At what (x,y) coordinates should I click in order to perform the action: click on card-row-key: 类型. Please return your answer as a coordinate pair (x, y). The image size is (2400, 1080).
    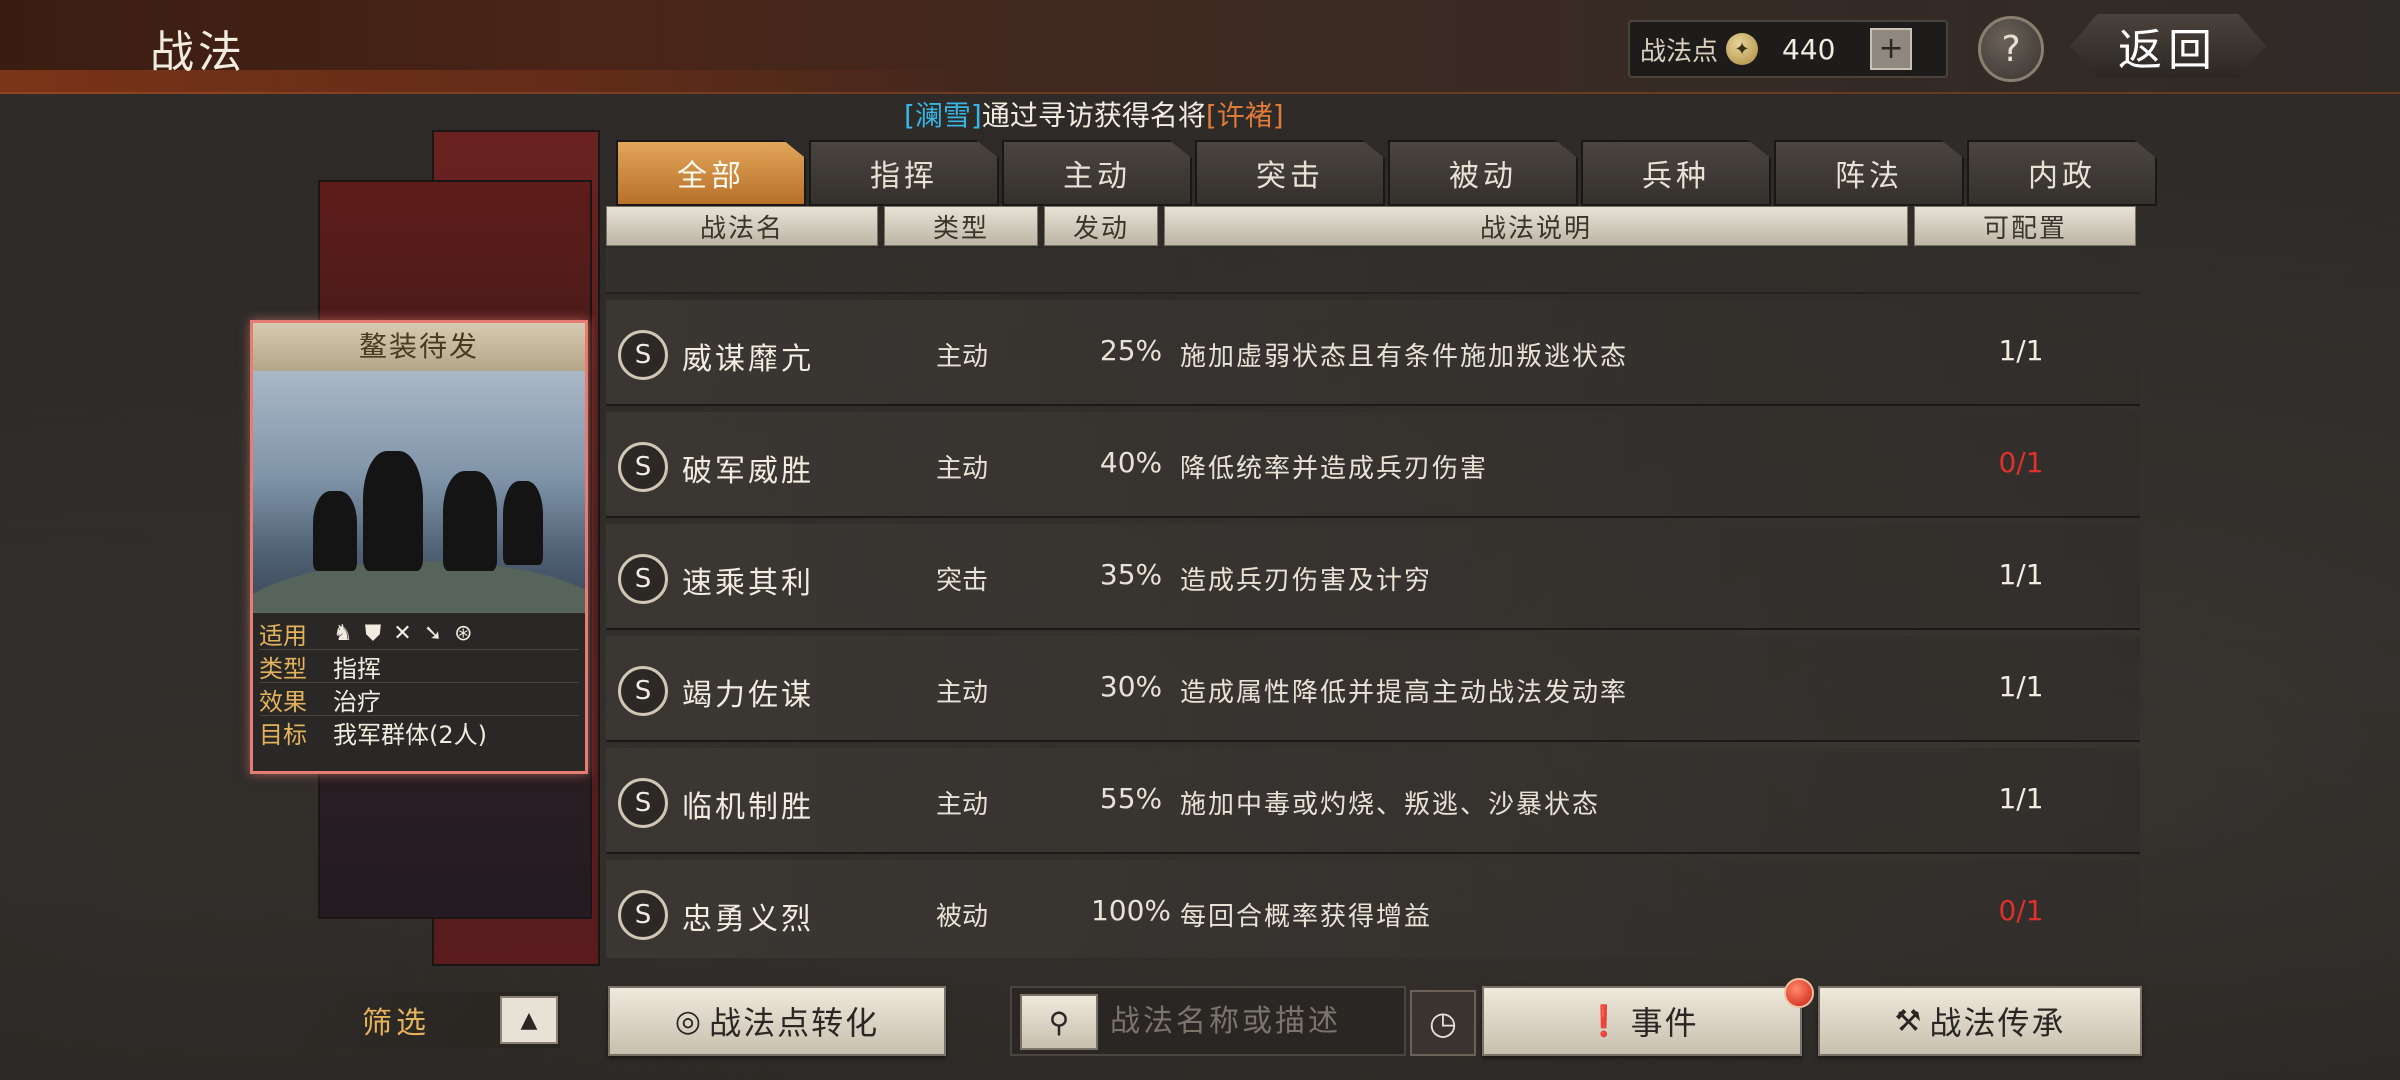
    Looking at the image, I should click on (283, 668).